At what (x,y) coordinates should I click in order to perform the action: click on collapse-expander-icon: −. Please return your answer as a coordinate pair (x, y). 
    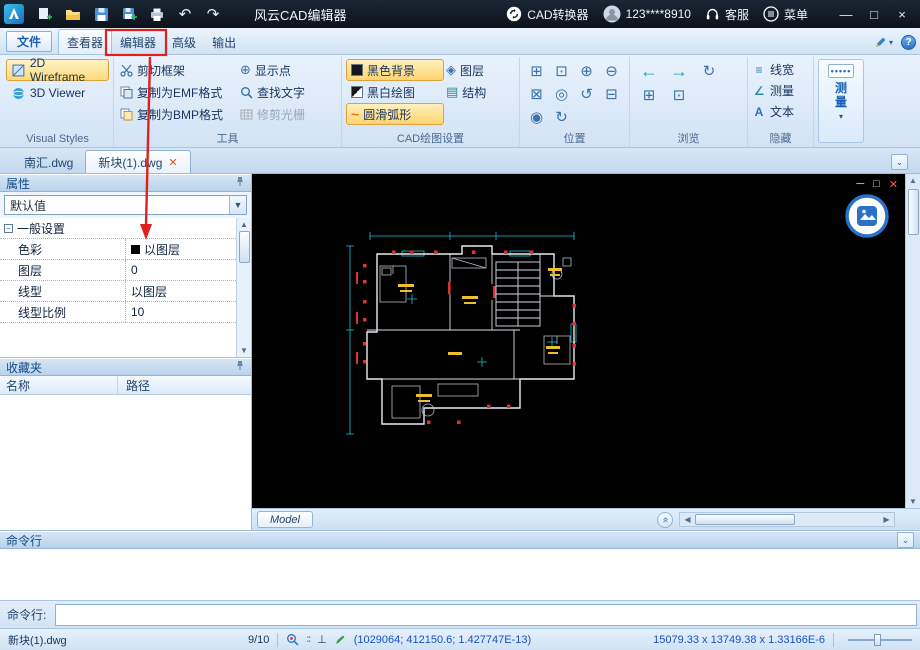
    Looking at the image, I should click on (8, 228).